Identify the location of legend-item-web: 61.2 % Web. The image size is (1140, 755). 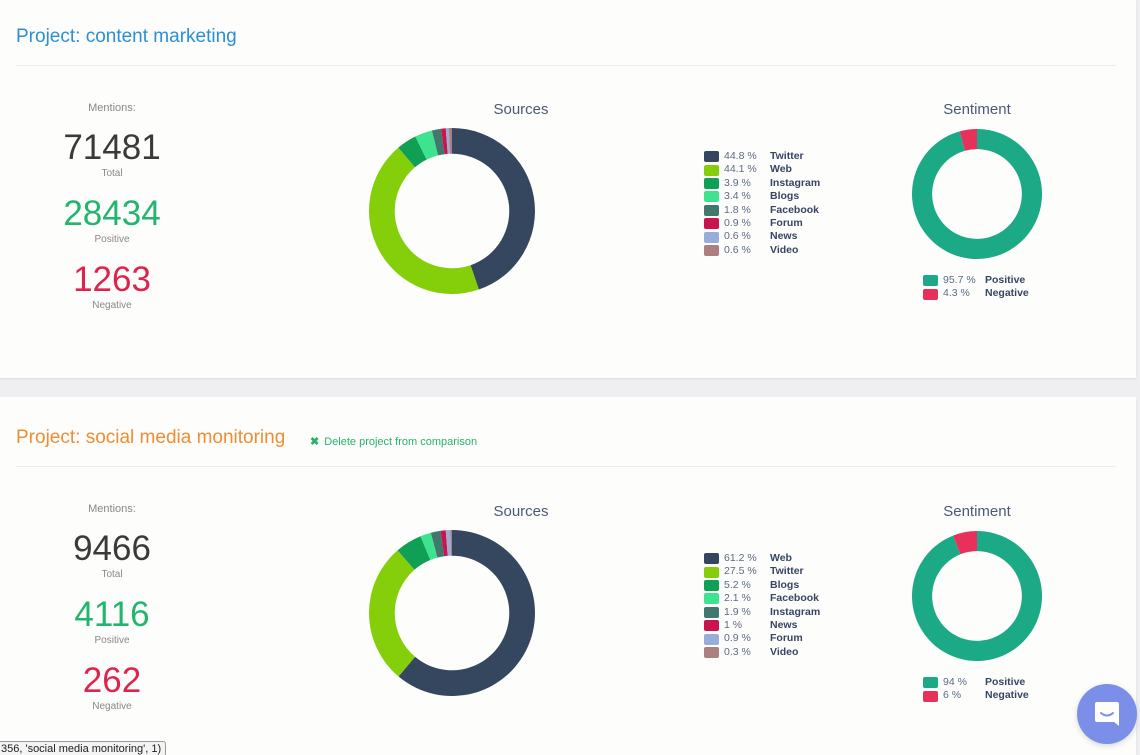
(762, 558).